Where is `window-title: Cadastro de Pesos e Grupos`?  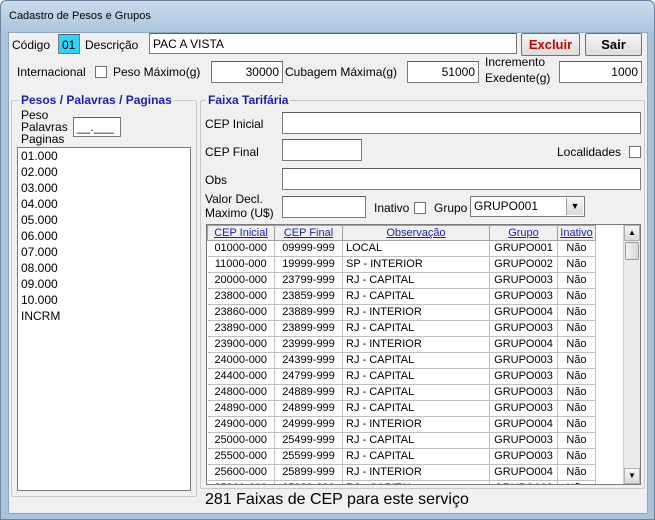
window-title: Cadastro de Pesos e Grupos is located at coordinates (80, 16).